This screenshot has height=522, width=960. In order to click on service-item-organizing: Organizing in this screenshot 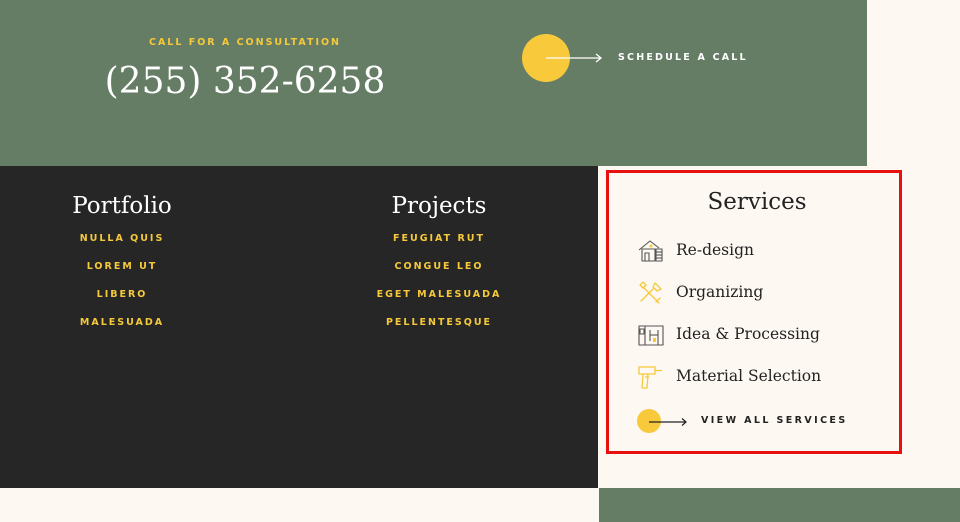, I will do `click(762, 294)`.